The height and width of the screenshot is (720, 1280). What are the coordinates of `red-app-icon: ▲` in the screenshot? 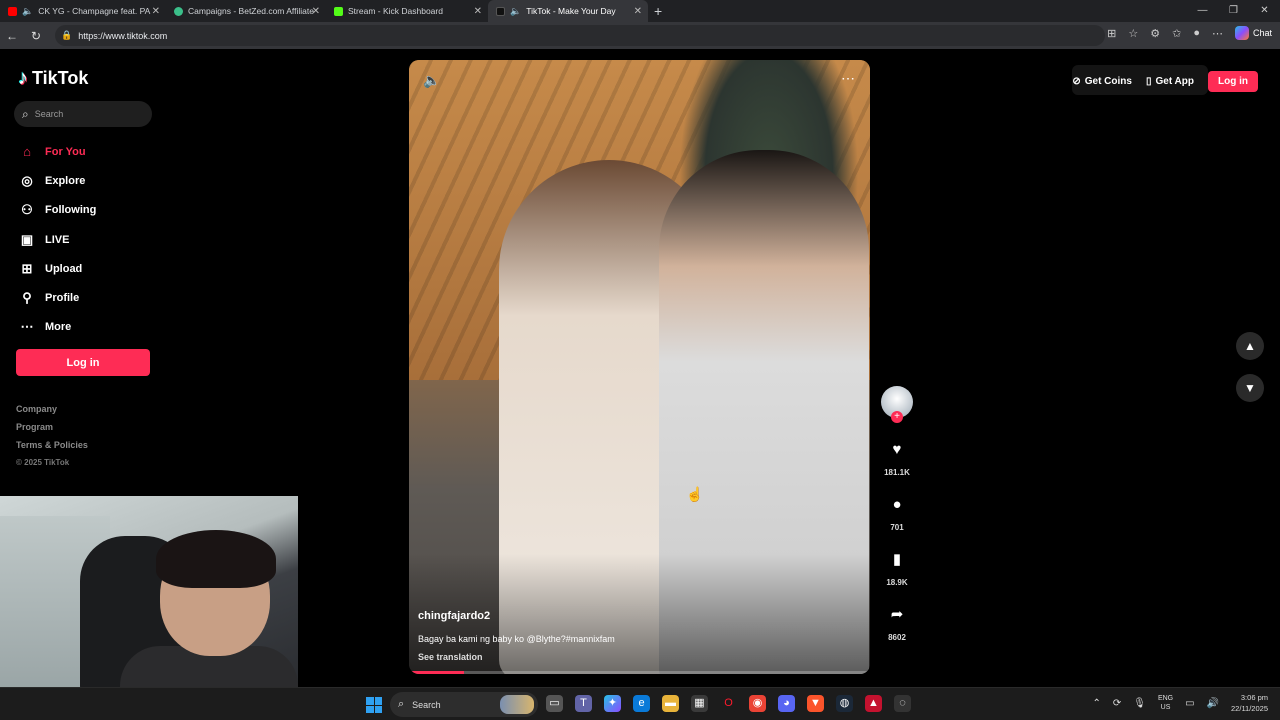 It's located at (873, 703).